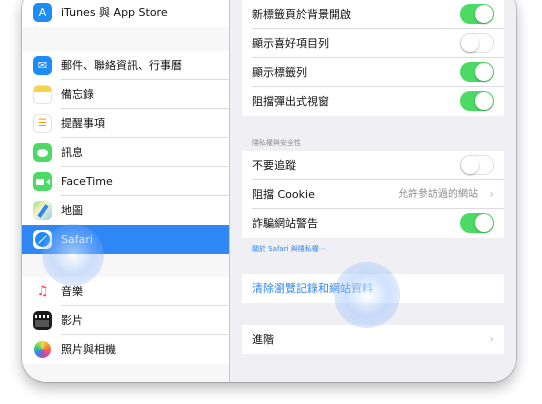 Image resolution: width=542 pixels, height=404 pixels. I want to click on advanced-group: 進階 ›, so click(373, 339).